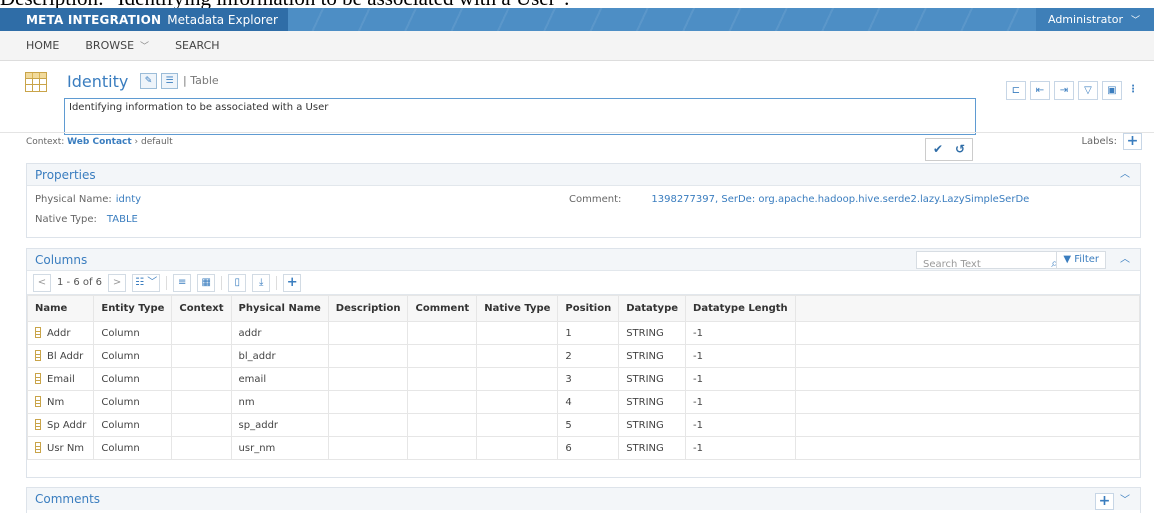 Image resolution: width=1154 pixels, height=513 pixels. I want to click on cell-name: Nm, so click(60, 402).